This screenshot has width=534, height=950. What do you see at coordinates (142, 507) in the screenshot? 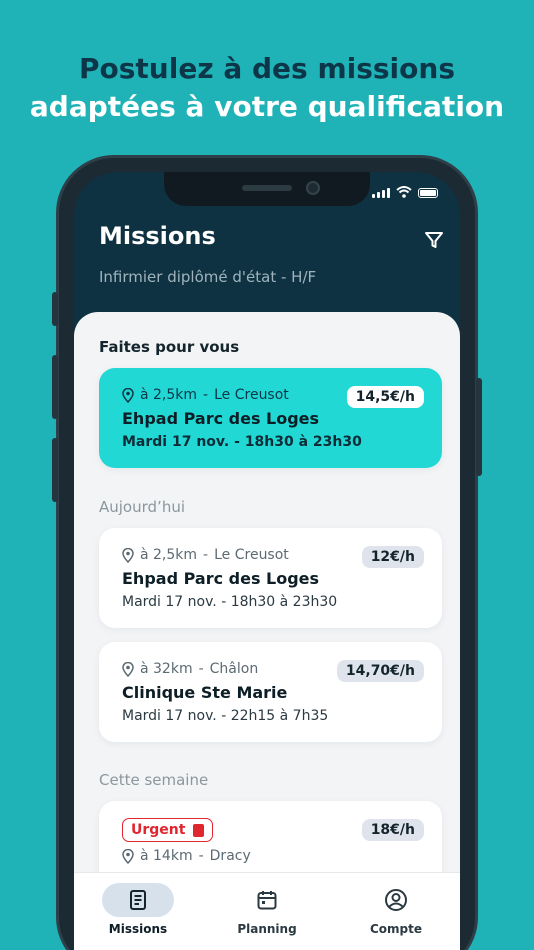
I see `section-today: Aujourd’hui` at bounding box center [142, 507].